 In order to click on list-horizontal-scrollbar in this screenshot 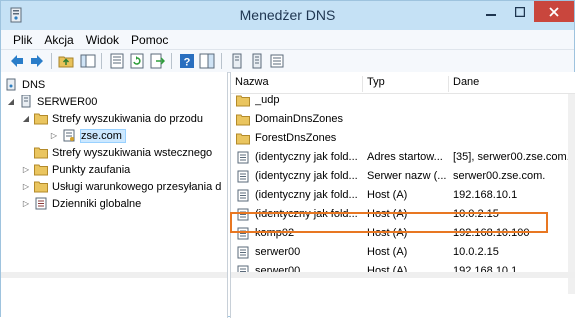, I will do `click(403, 275)`.